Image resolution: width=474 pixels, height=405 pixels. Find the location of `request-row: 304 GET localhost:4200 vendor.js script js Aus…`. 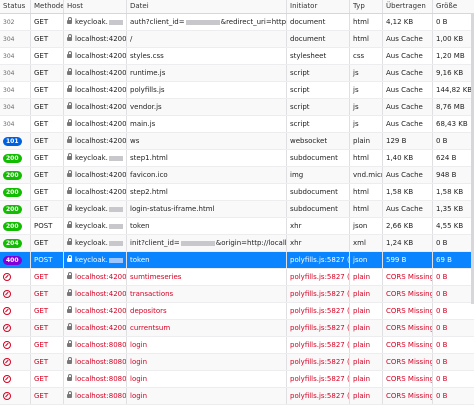

request-row: 304 GET localhost:4200 vendor.js script js Aus… is located at coordinates (237, 107).